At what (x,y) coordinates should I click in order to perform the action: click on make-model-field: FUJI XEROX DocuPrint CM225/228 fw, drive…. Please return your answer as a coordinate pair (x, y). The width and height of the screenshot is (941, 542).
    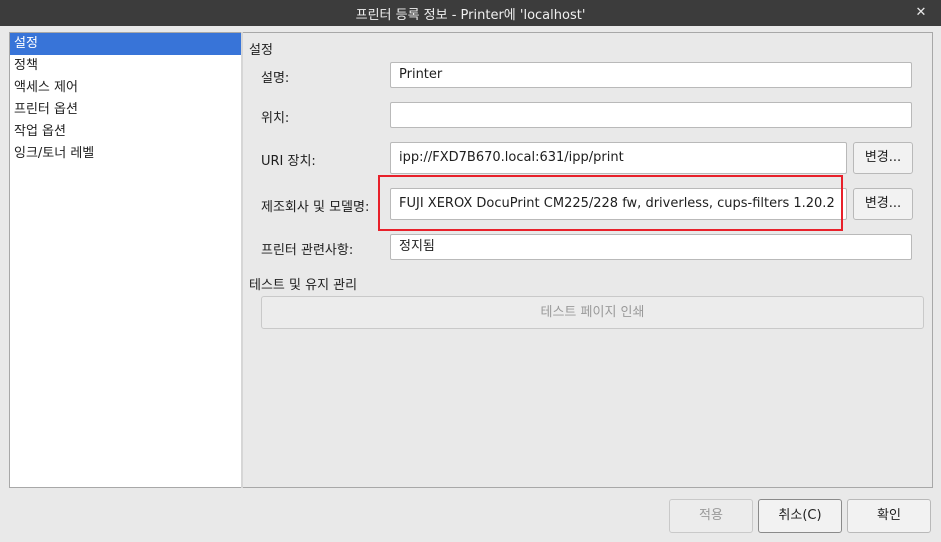
    Looking at the image, I should click on (618, 204).